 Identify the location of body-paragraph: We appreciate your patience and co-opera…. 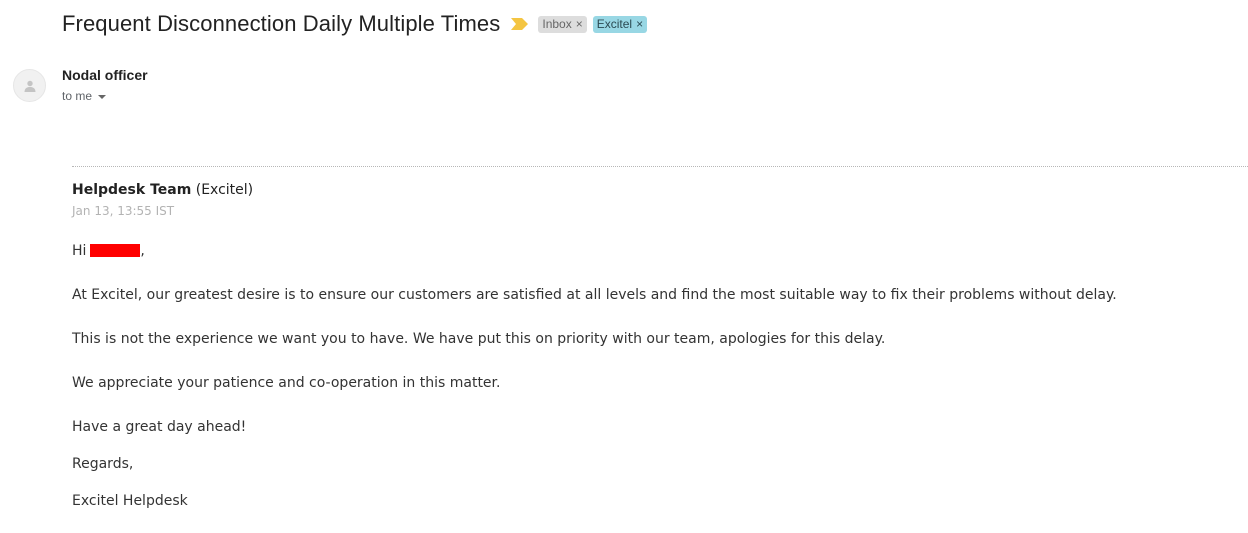
(286, 383).